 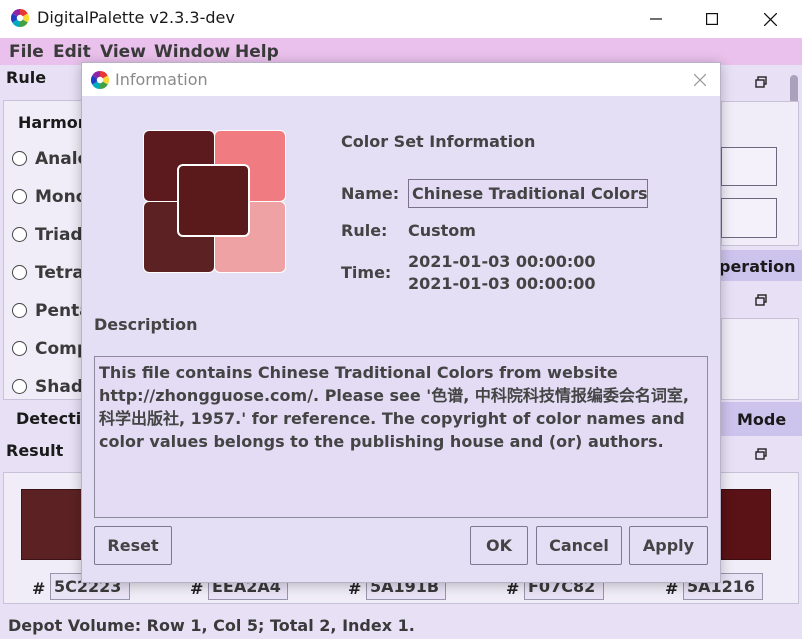 I want to click on rule-radio-pentad, so click(x=19, y=310).